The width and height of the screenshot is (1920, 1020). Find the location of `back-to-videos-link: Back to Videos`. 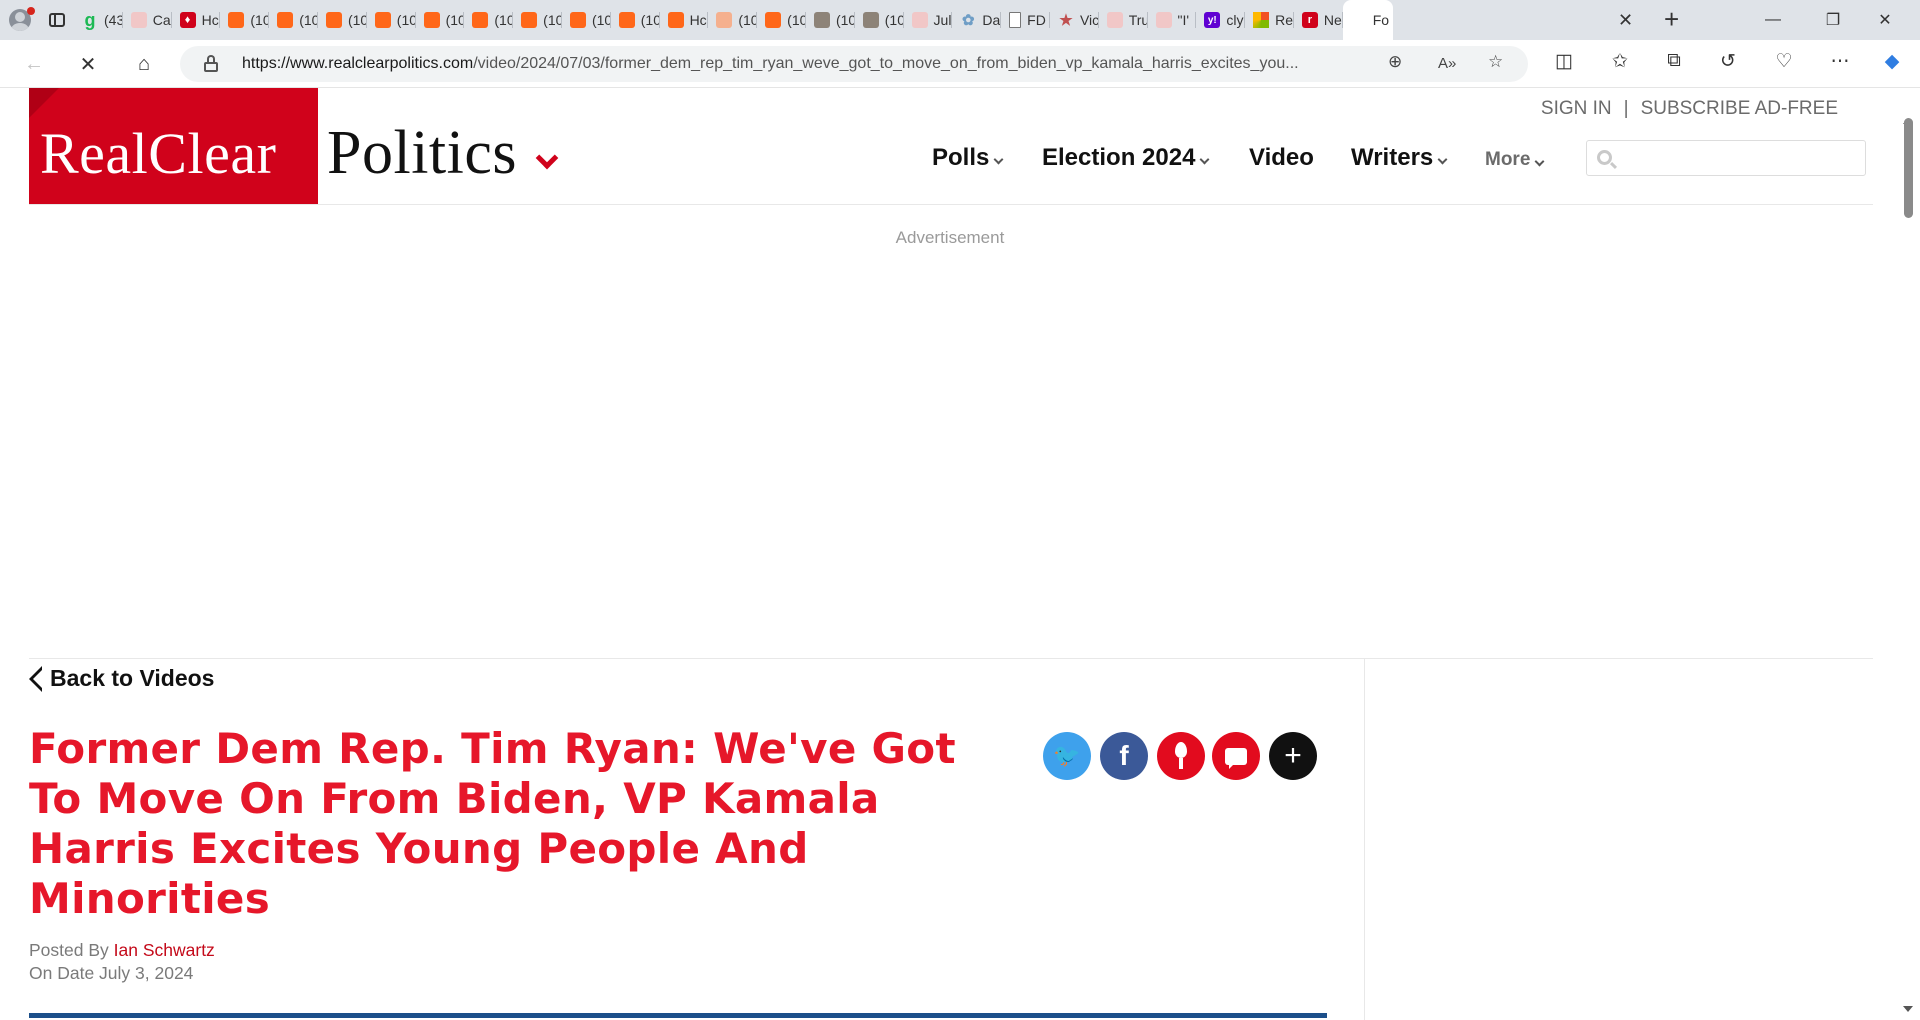

back-to-videos-link: Back to Videos is located at coordinates (121, 678).